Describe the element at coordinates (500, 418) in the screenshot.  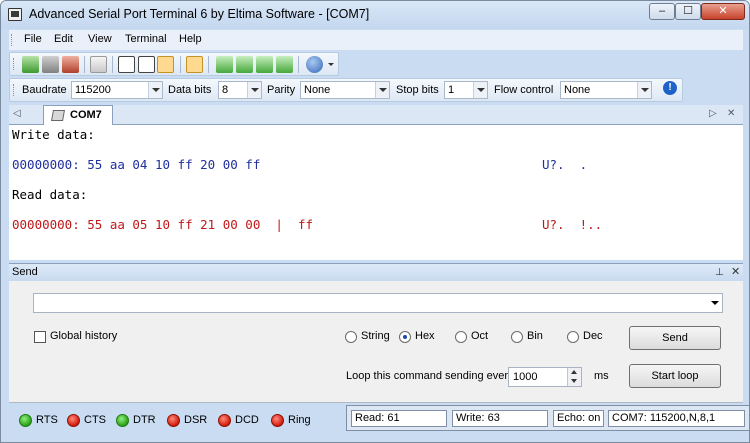
I see `write-counter: Write: 63` at that location.